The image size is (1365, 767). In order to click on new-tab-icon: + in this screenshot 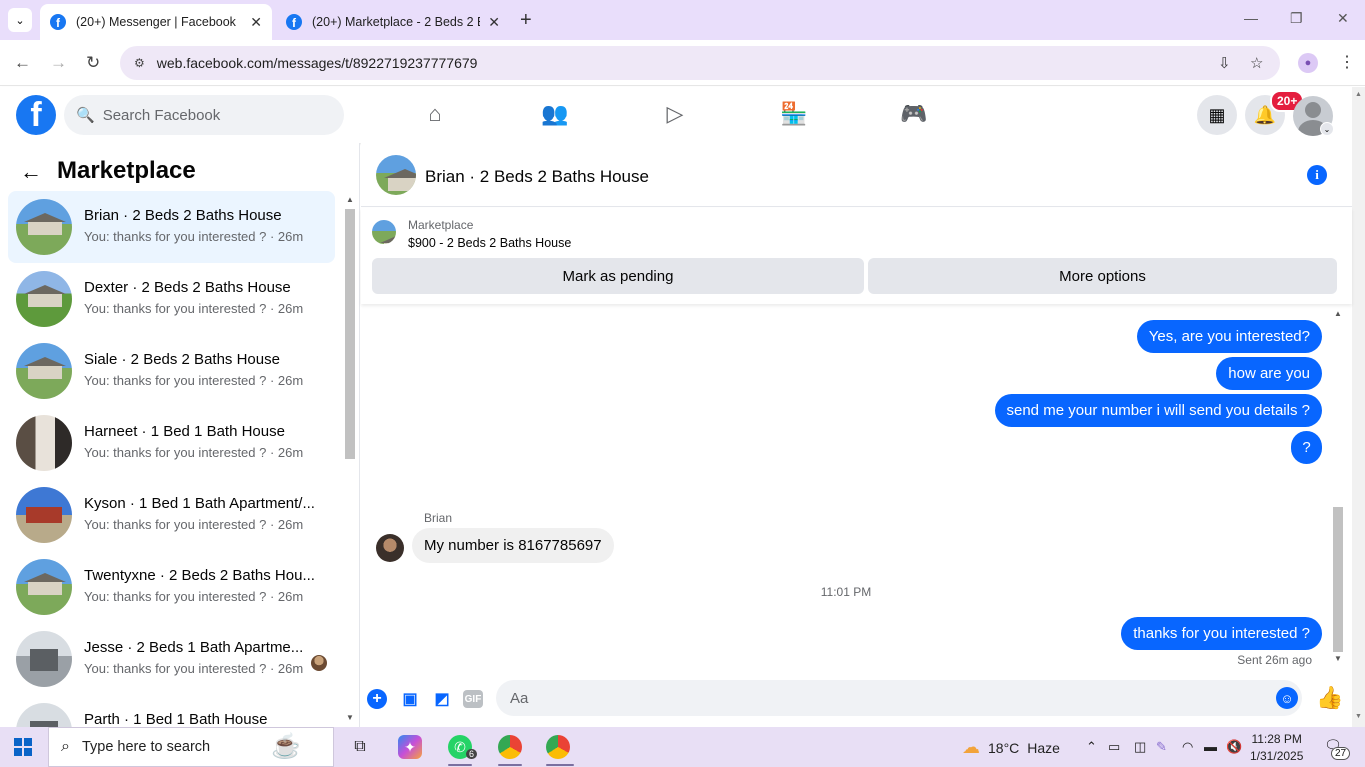, I will do `click(526, 20)`.